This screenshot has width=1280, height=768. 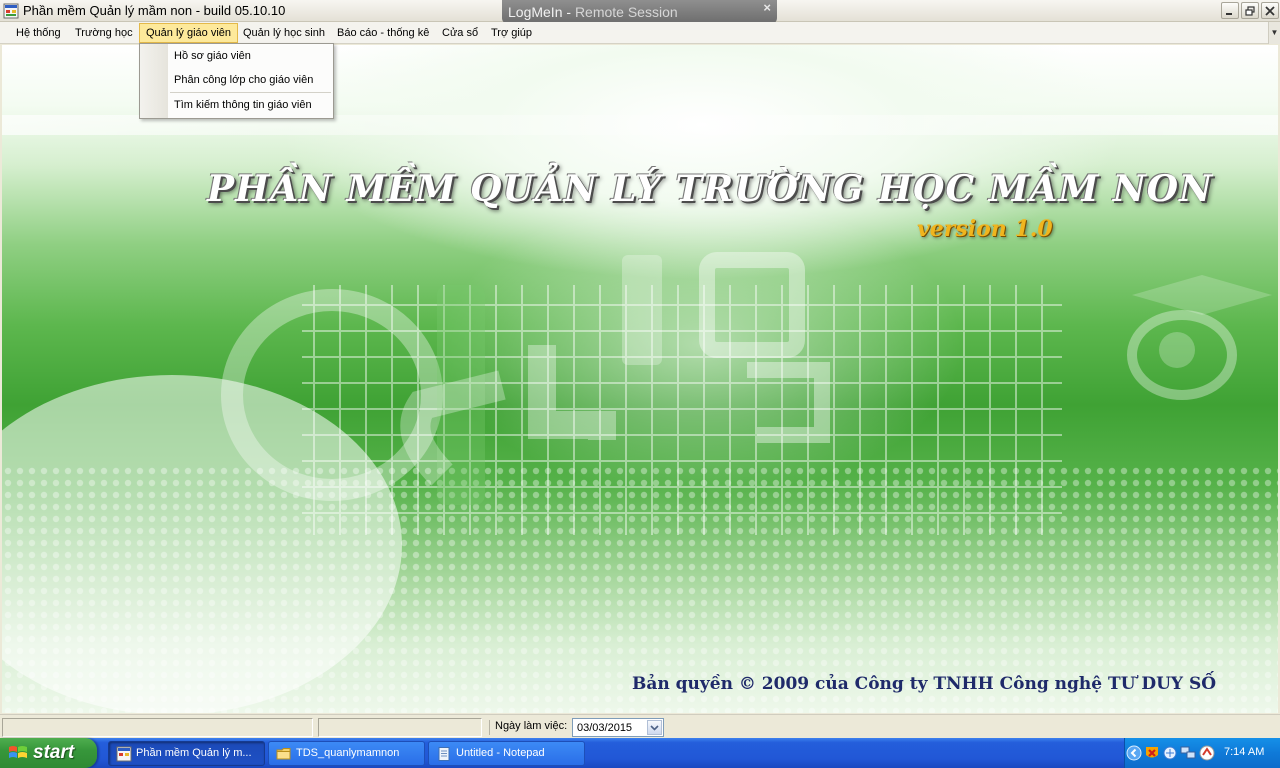 What do you see at coordinates (985, 229) in the screenshot?
I see `version-label: version 1.0` at bounding box center [985, 229].